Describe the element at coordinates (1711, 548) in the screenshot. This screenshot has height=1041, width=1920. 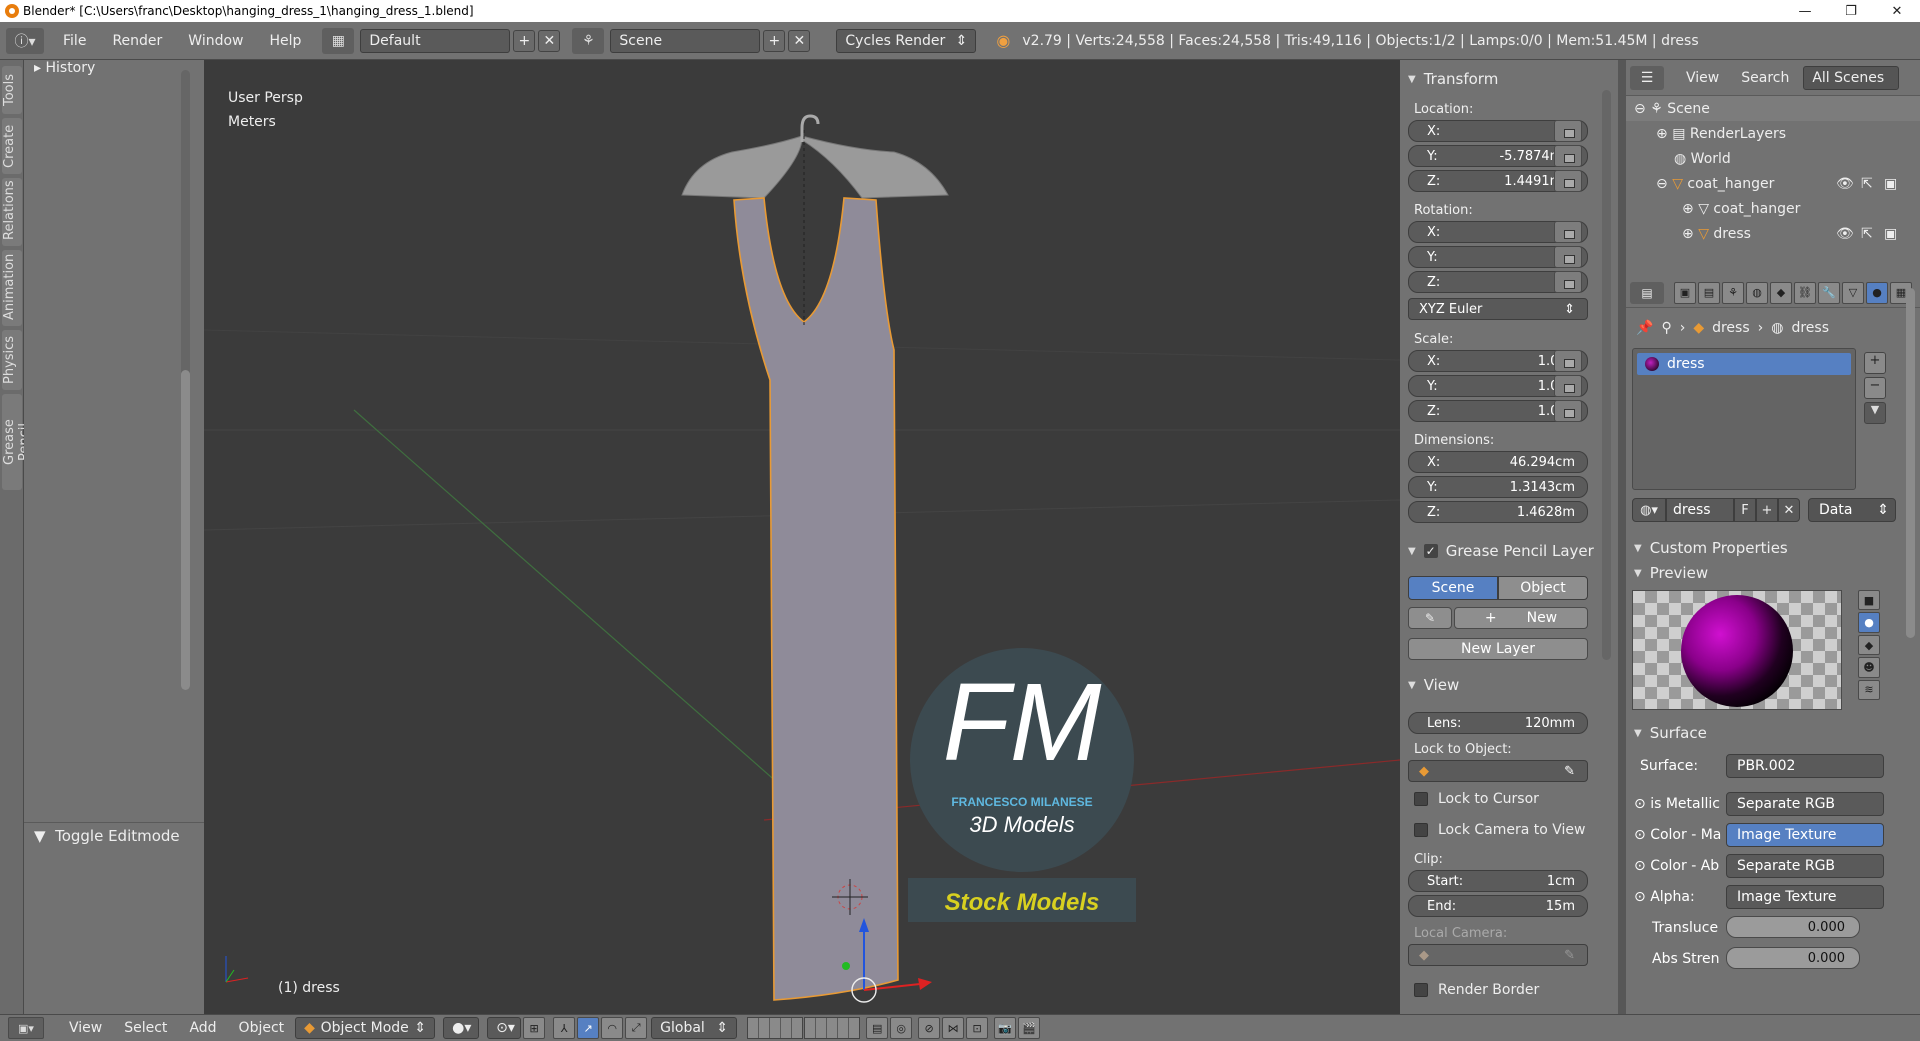
I see `custom-properties-header: Custom Properties` at that location.